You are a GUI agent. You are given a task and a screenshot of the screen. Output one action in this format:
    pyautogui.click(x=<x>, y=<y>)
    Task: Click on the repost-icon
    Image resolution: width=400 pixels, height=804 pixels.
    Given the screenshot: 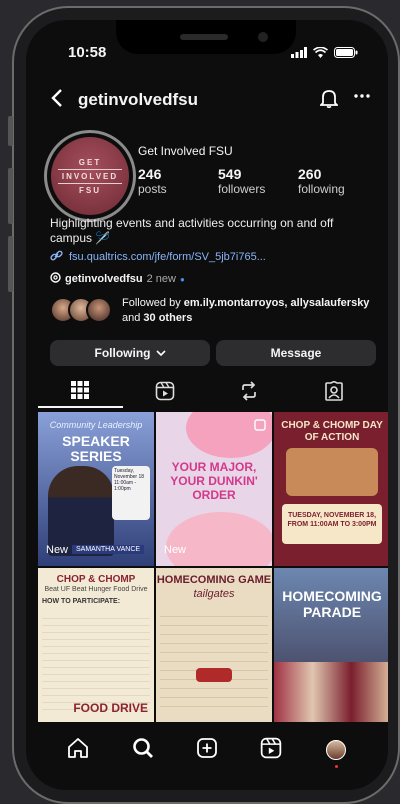 What is the action you would take?
    pyautogui.click(x=249, y=393)
    